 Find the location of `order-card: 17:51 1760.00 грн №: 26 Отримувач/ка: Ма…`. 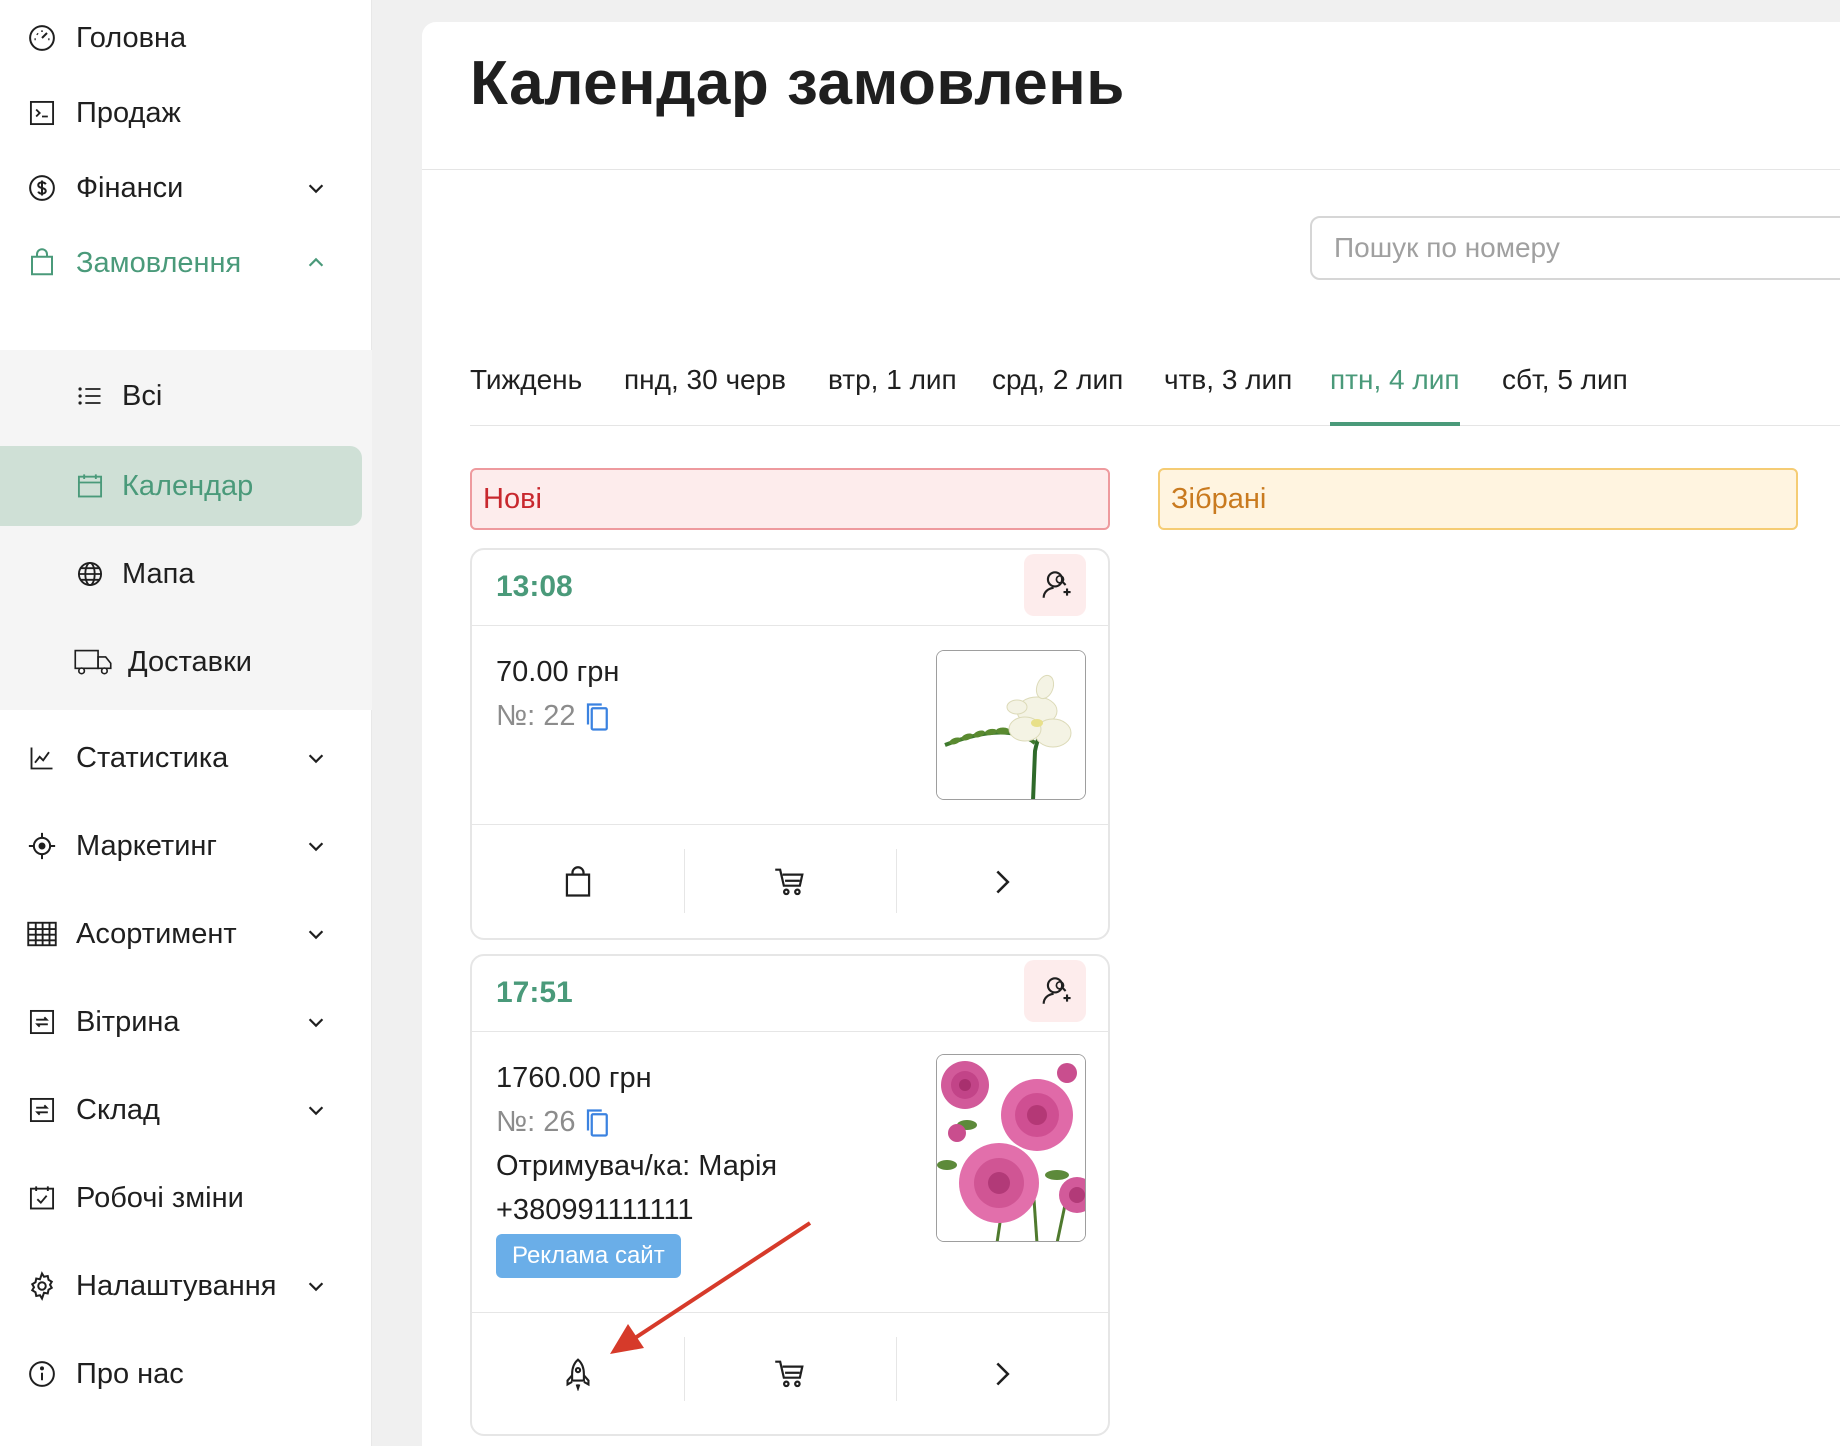

order-card: 17:51 1760.00 грн №: 26 Отримувач/ка: Ма… is located at coordinates (790, 1195).